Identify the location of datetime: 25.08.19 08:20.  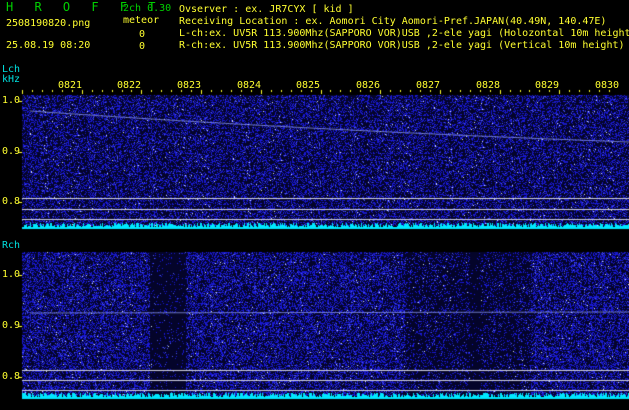
(48, 45).